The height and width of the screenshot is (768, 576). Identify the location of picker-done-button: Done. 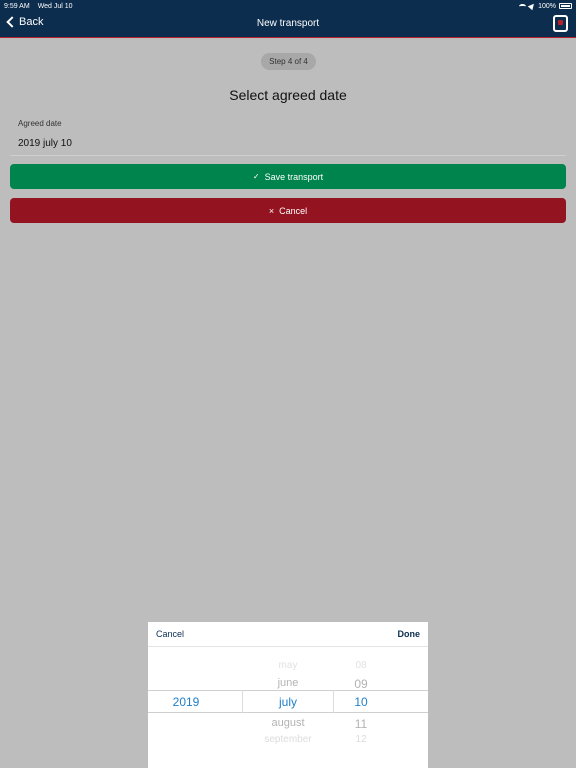
(409, 634).